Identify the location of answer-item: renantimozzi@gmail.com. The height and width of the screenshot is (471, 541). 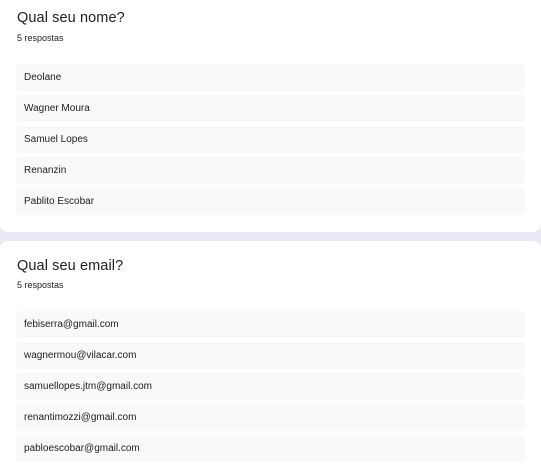
(270, 417).